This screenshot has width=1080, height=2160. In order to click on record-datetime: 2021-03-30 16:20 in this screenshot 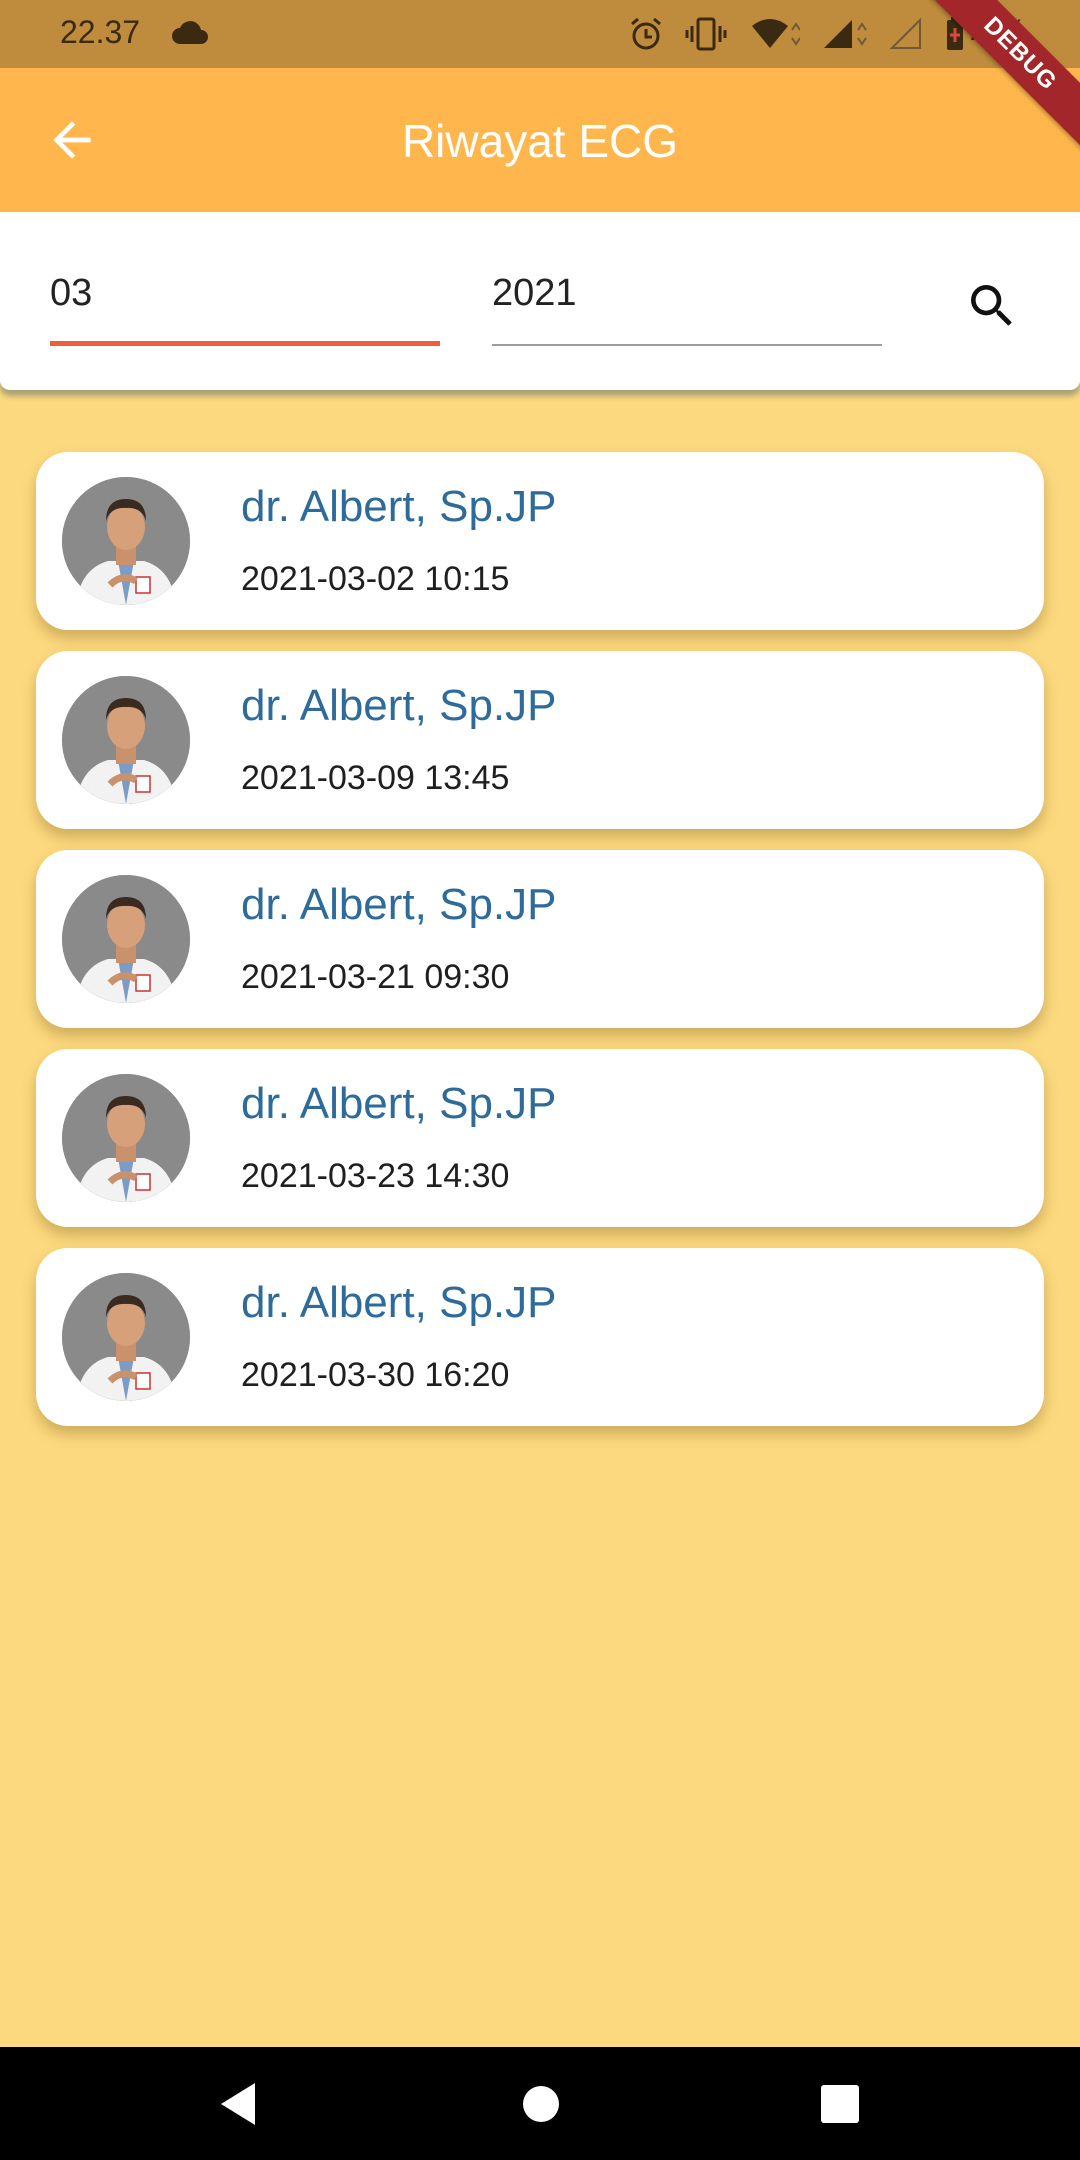, I will do `click(375, 1375)`.